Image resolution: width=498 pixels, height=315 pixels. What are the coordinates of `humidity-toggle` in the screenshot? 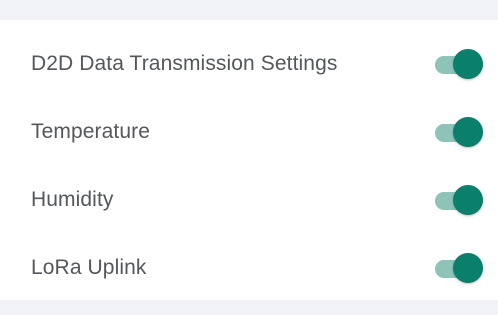 It's located at (459, 200).